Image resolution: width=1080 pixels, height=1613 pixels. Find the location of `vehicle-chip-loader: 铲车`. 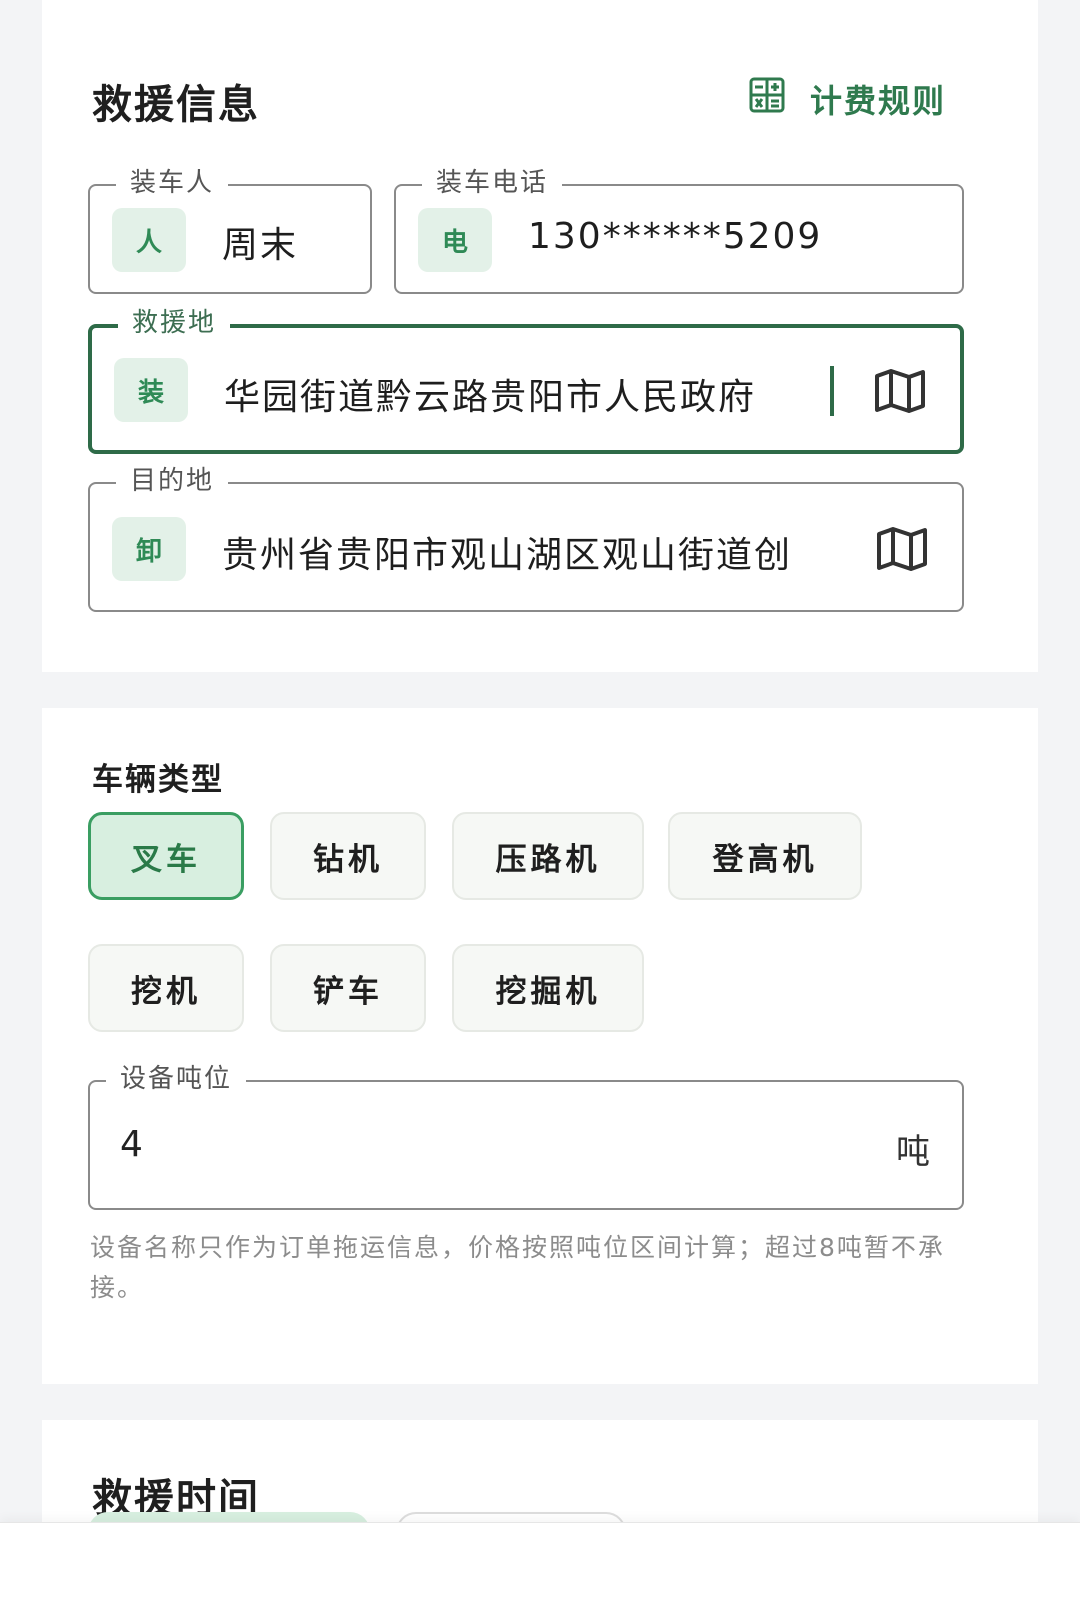

vehicle-chip-loader: 铲车 is located at coordinates (348, 988).